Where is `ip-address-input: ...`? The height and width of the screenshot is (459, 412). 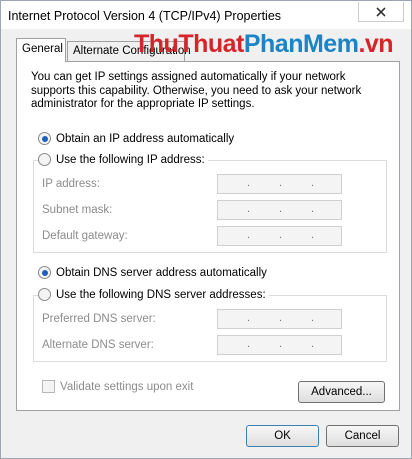
ip-address-input: ... is located at coordinates (279, 184).